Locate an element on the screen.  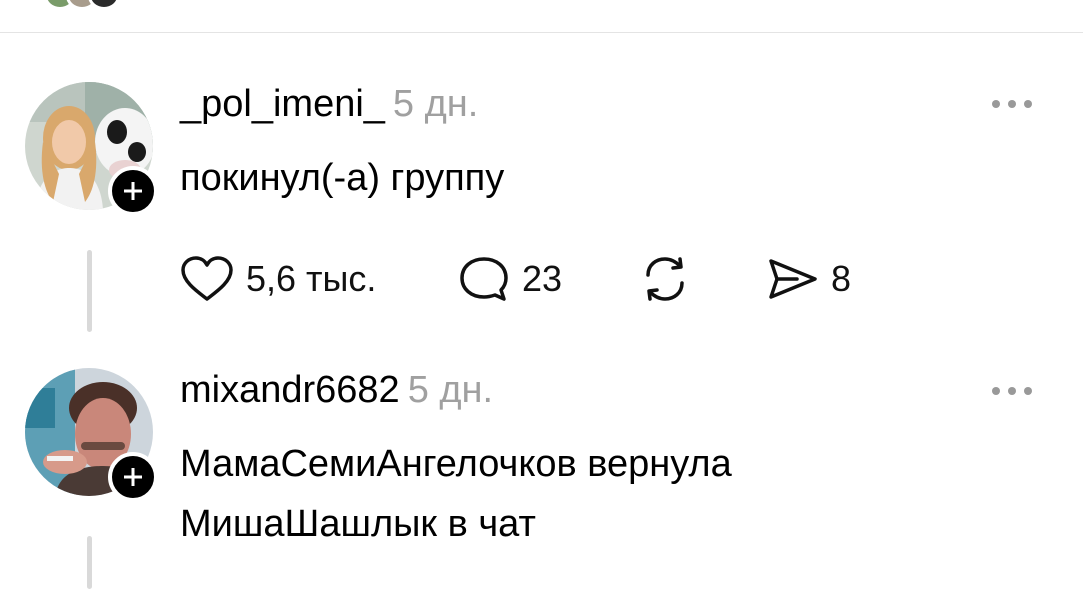
post-divider is located at coordinates (541, 32).